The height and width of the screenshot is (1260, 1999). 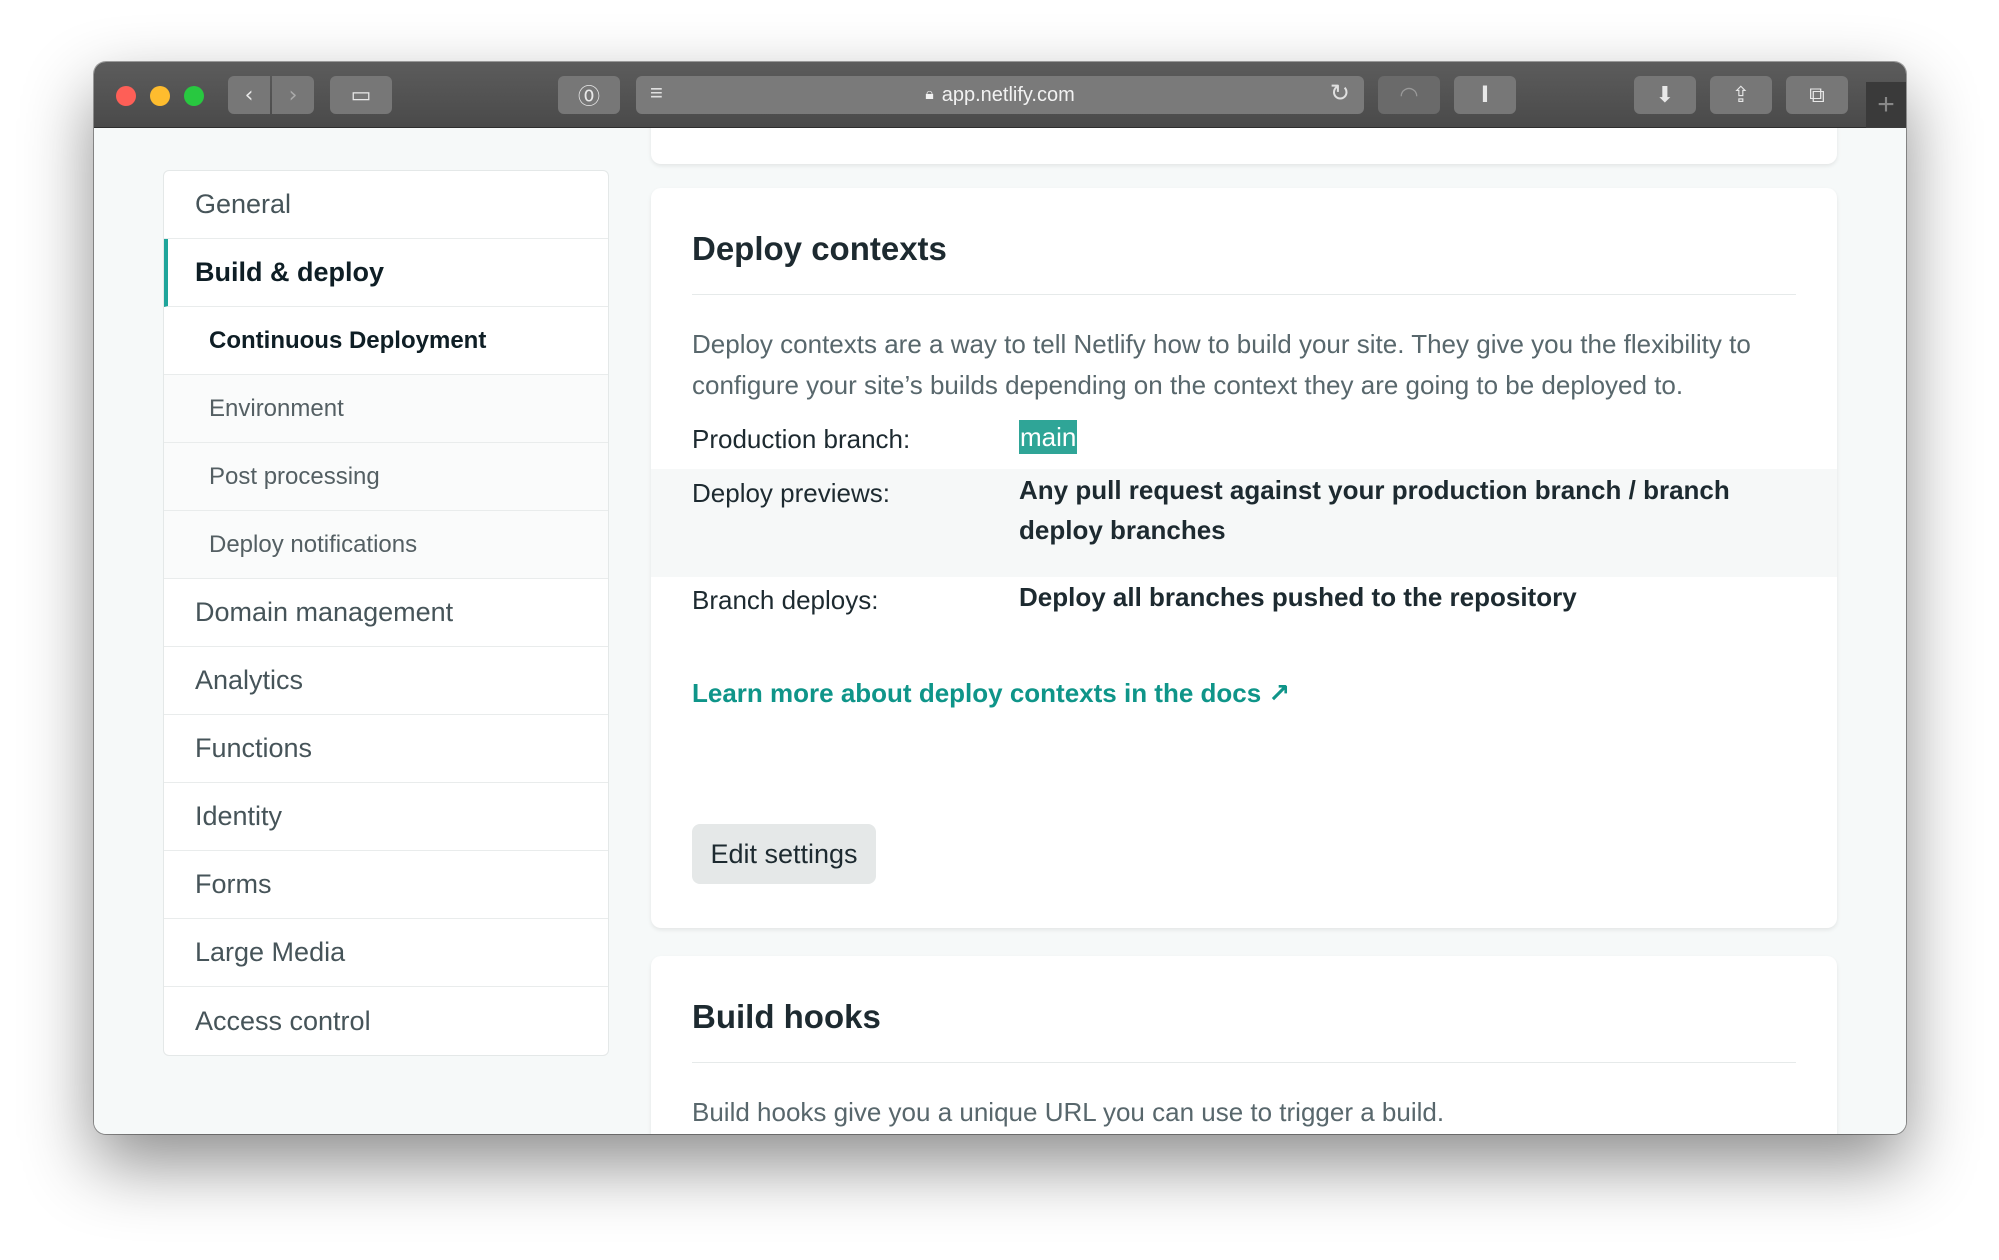 What do you see at coordinates (1340, 93) in the screenshot?
I see `reload-icon: ↻` at bounding box center [1340, 93].